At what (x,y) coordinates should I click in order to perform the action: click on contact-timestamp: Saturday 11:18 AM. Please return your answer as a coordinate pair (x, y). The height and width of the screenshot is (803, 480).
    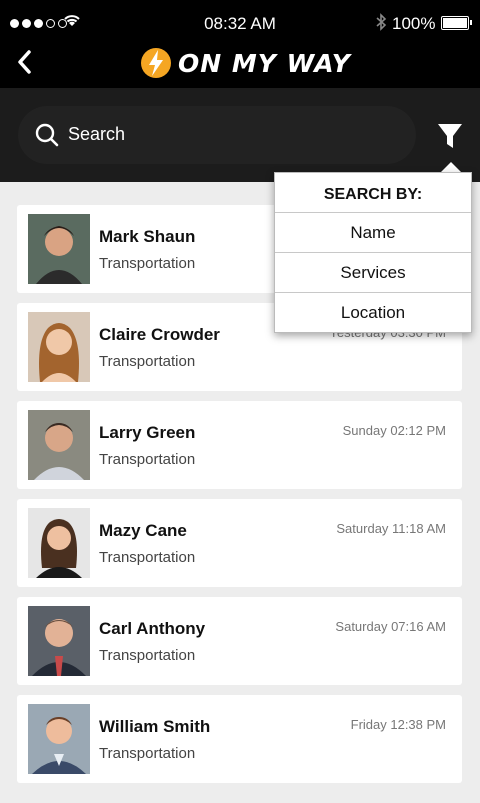
    Looking at the image, I should click on (391, 528).